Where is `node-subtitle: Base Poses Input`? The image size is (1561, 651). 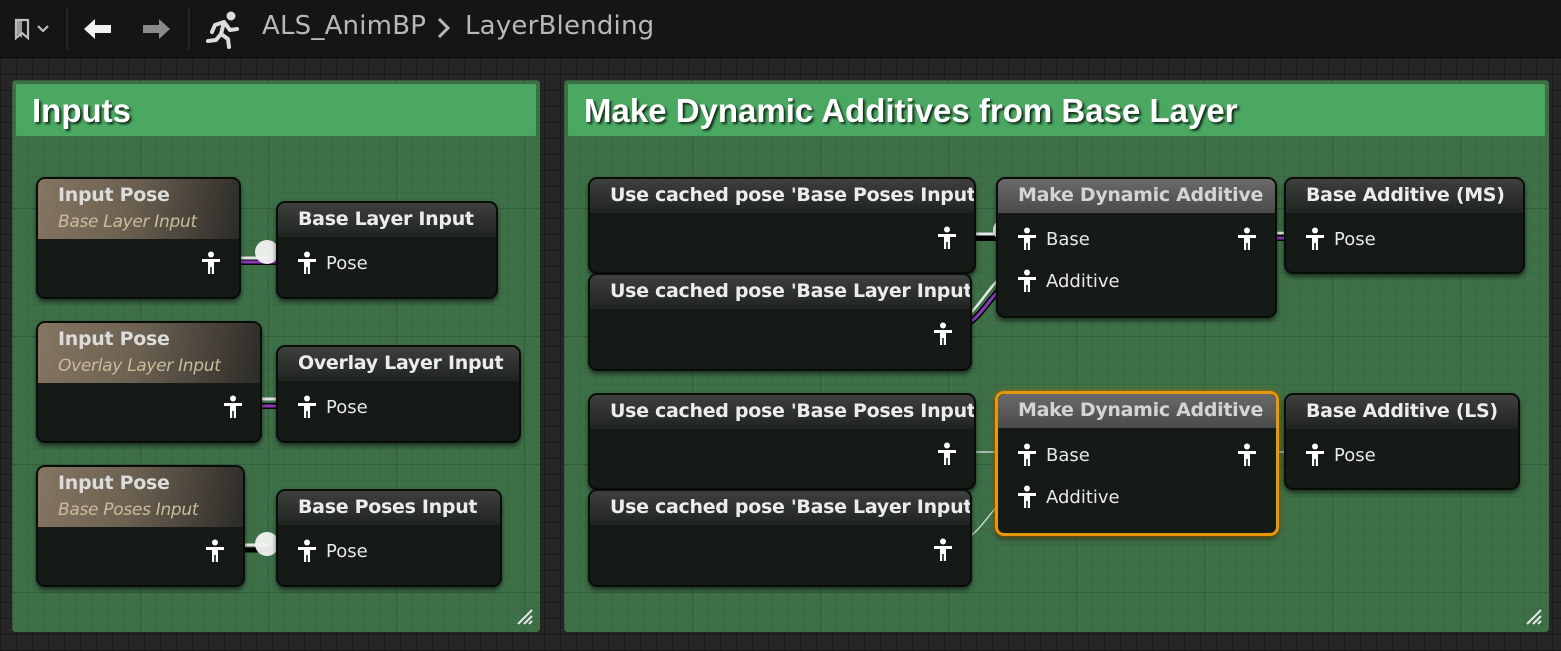 node-subtitle: Base Poses Input is located at coordinates (128, 510).